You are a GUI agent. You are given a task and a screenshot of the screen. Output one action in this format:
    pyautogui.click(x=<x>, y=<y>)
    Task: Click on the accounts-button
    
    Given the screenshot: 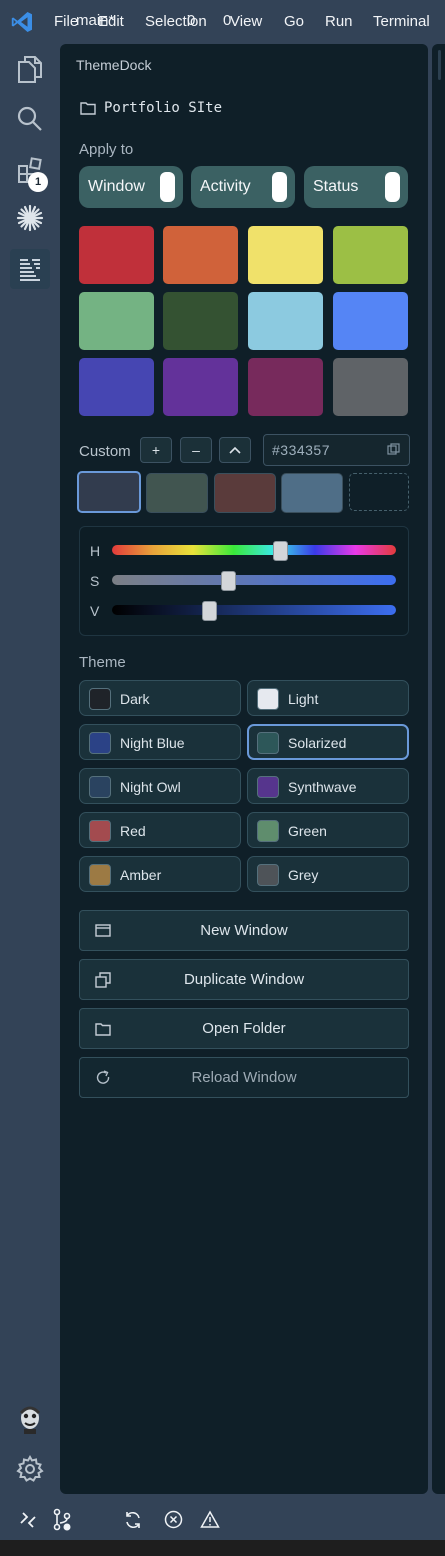 What is the action you would take?
    pyautogui.click(x=30, y=1420)
    